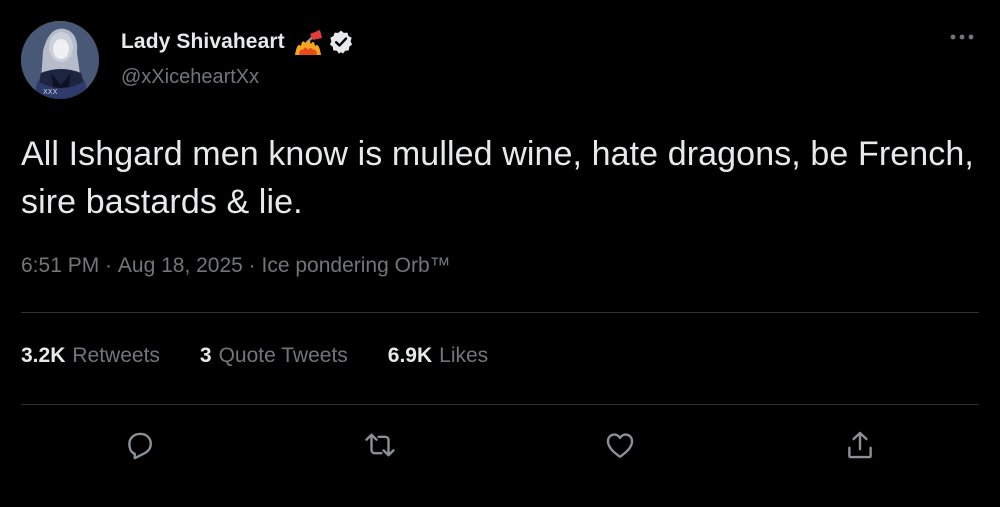  I want to click on avatar-portrait: XXX, so click(60, 60).